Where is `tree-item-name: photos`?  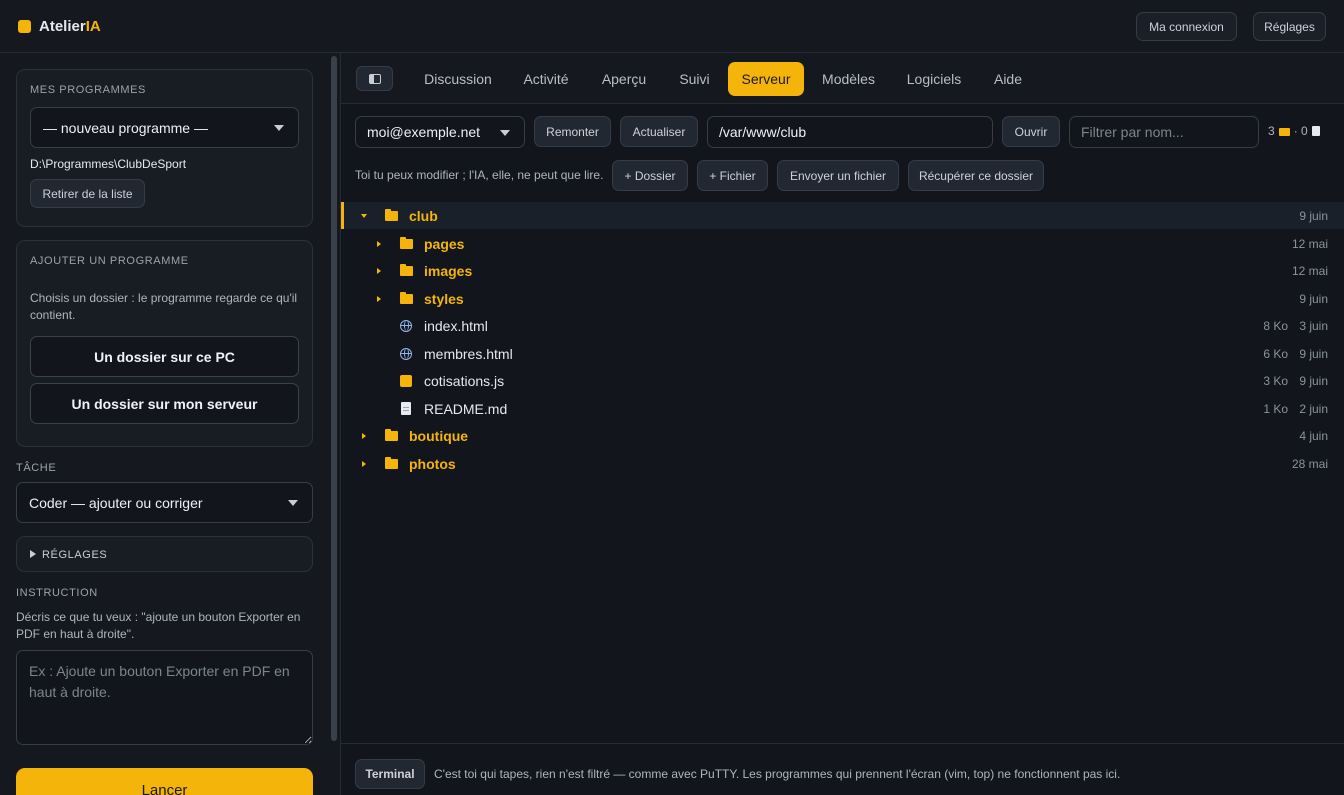
tree-item-name: photos is located at coordinates (432, 463).